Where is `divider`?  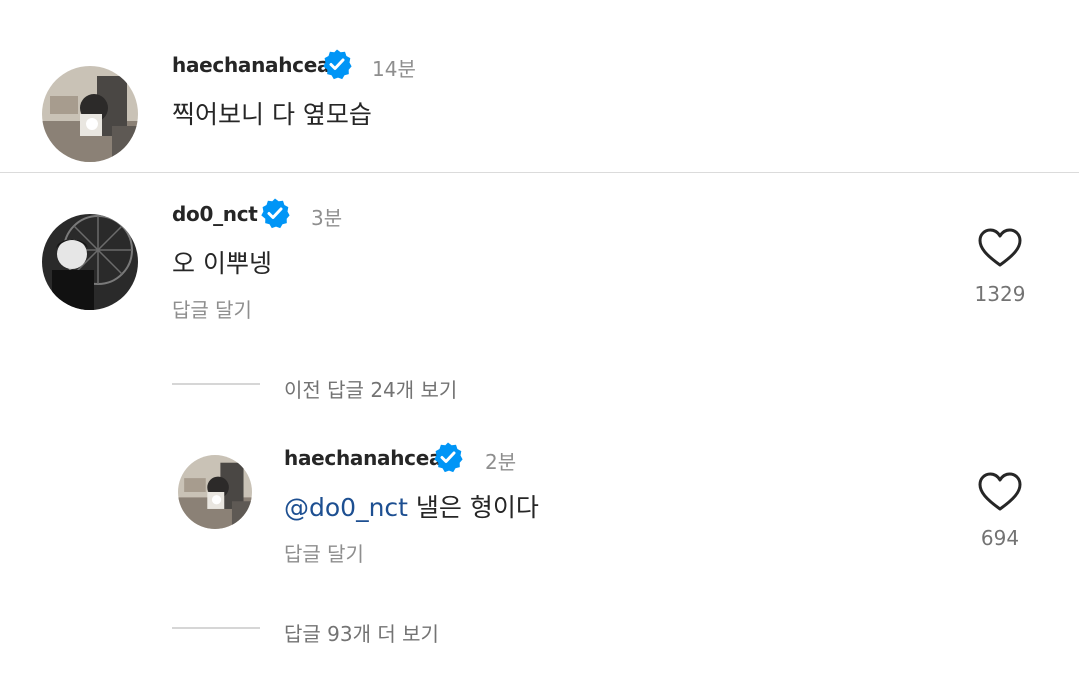
divider is located at coordinates (539, 172).